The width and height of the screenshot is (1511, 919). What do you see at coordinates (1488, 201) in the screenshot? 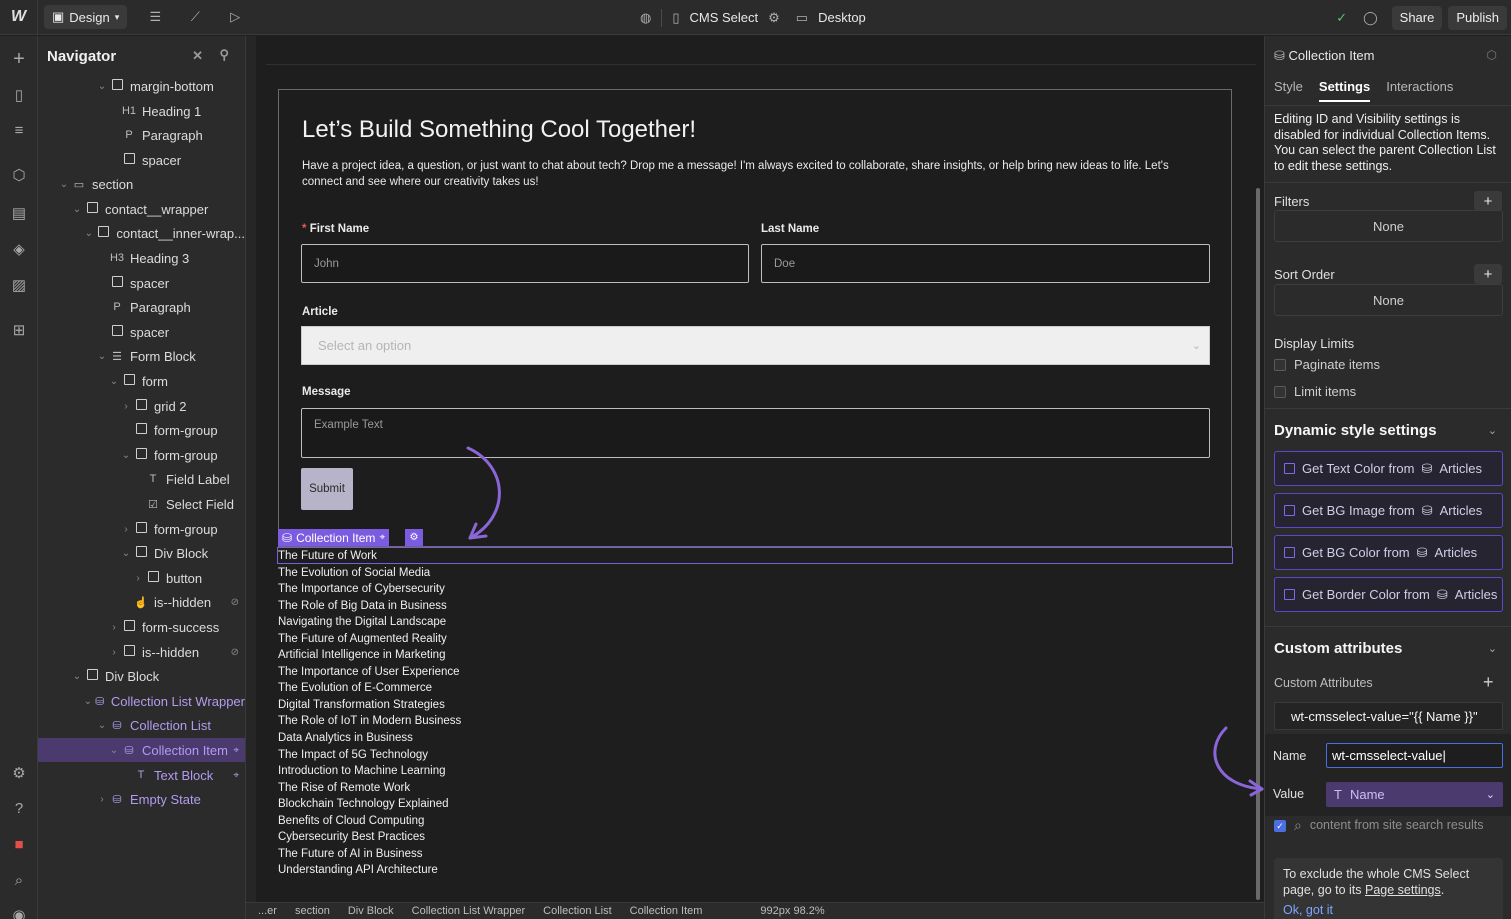
I see `add-filter-button: +` at bounding box center [1488, 201].